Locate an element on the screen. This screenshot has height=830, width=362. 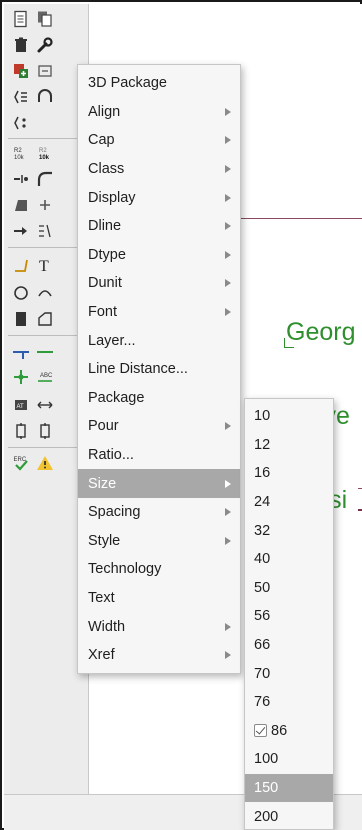
menu-item-label: Cap is located at coordinates (101, 140).